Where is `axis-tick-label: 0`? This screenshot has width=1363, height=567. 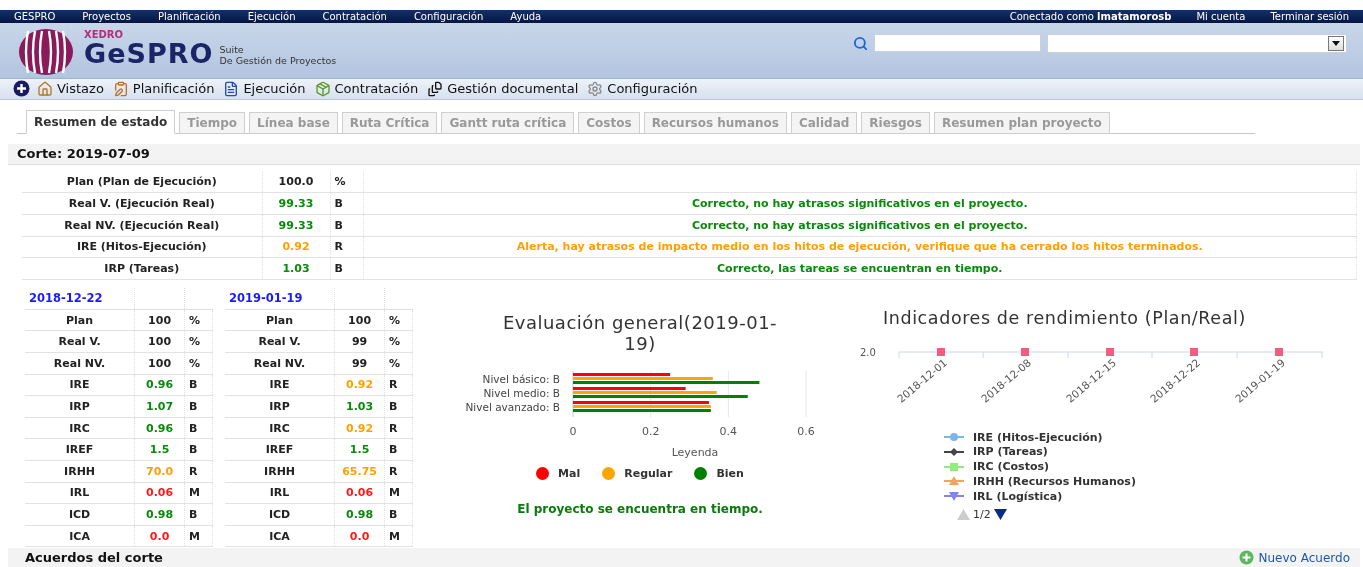
axis-tick-label: 0 is located at coordinates (573, 431).